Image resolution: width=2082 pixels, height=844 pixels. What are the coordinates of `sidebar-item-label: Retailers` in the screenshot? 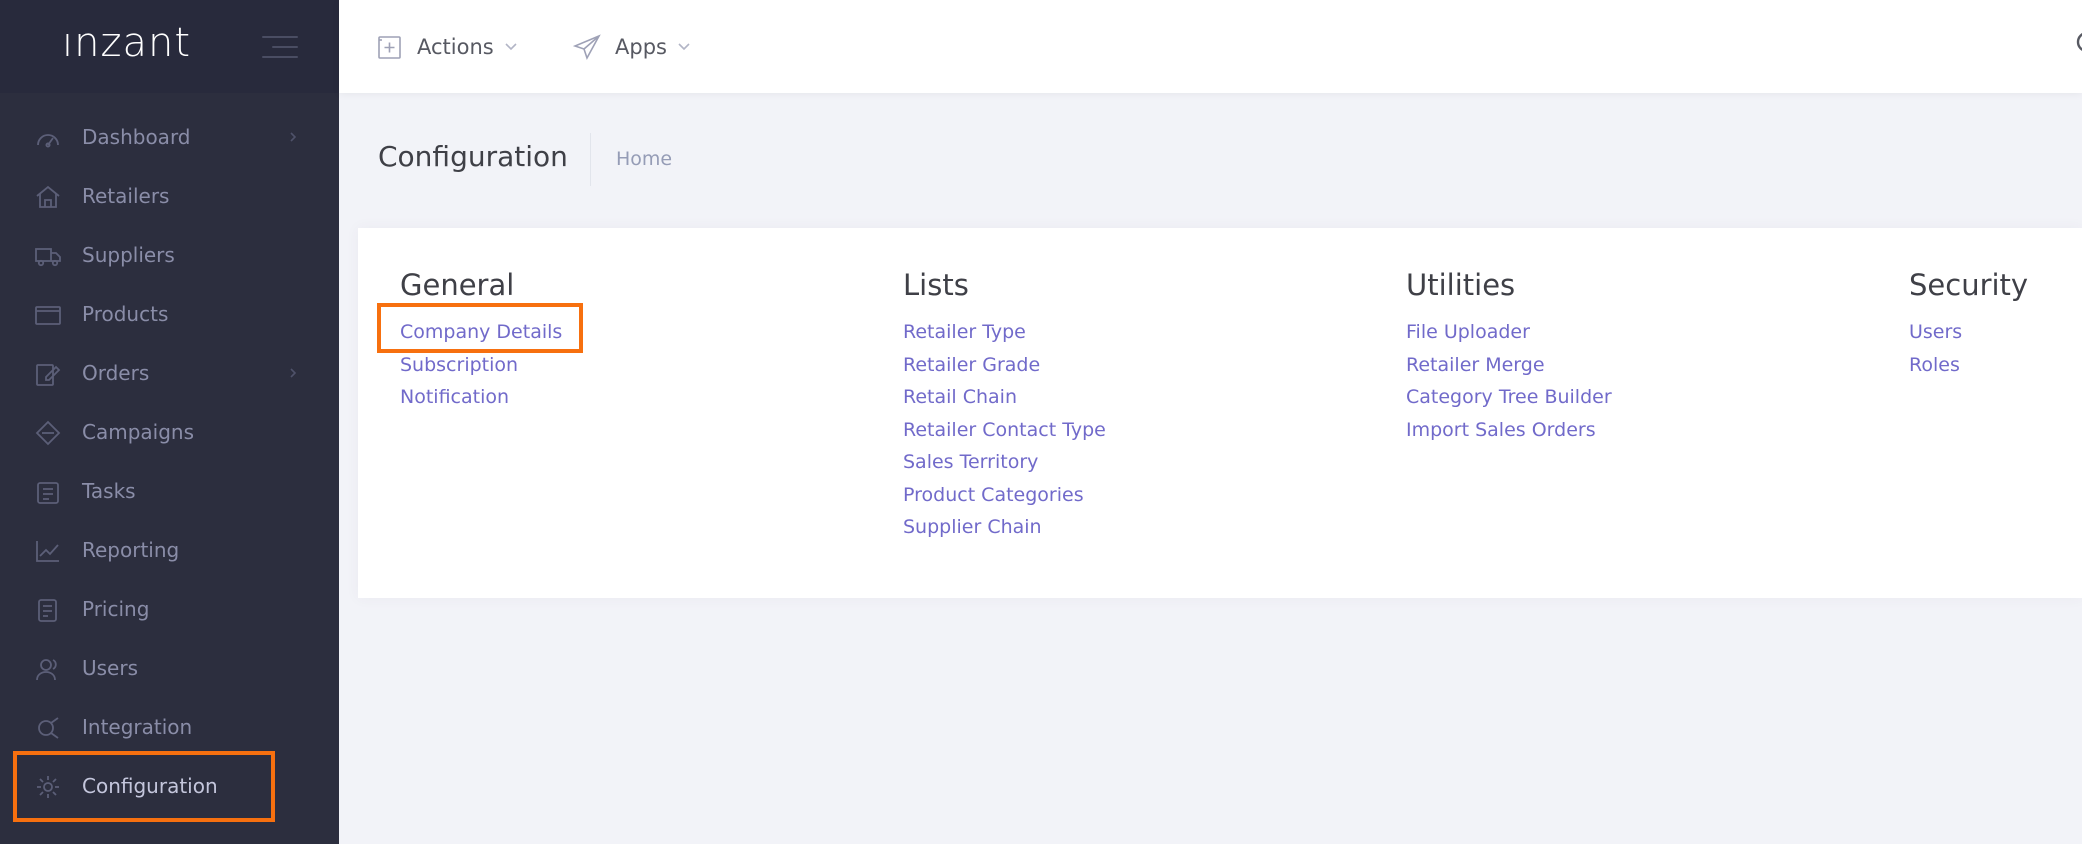 It's located at (126, 196).